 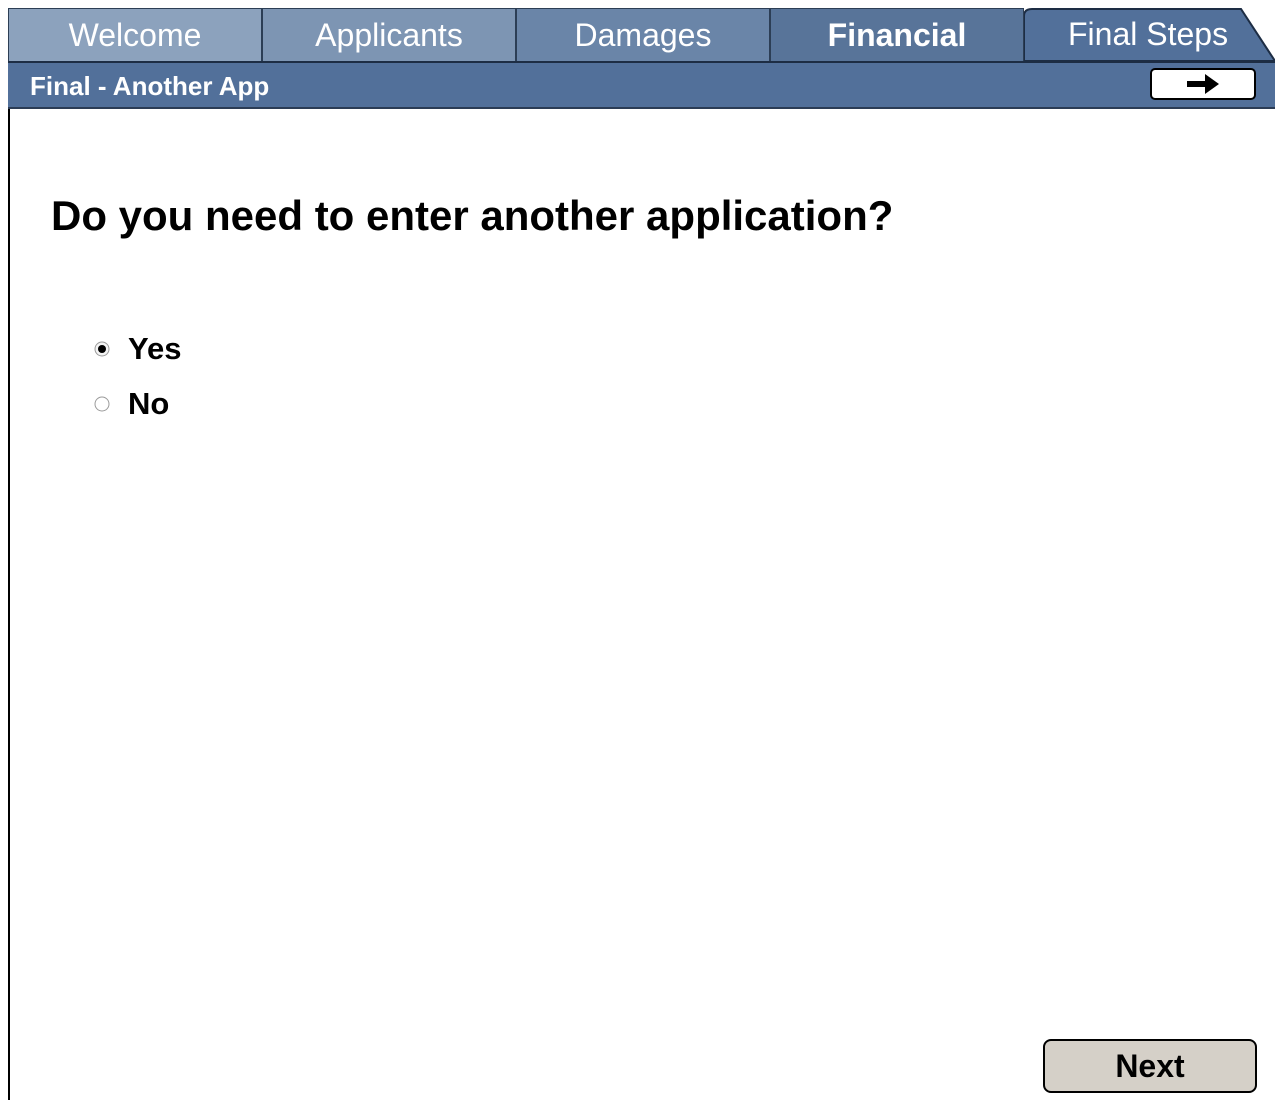 What do you see at coordinates (102, 404) in the screenshot?
I see `radio-unselected-icon` at bounding box center [102, 404].